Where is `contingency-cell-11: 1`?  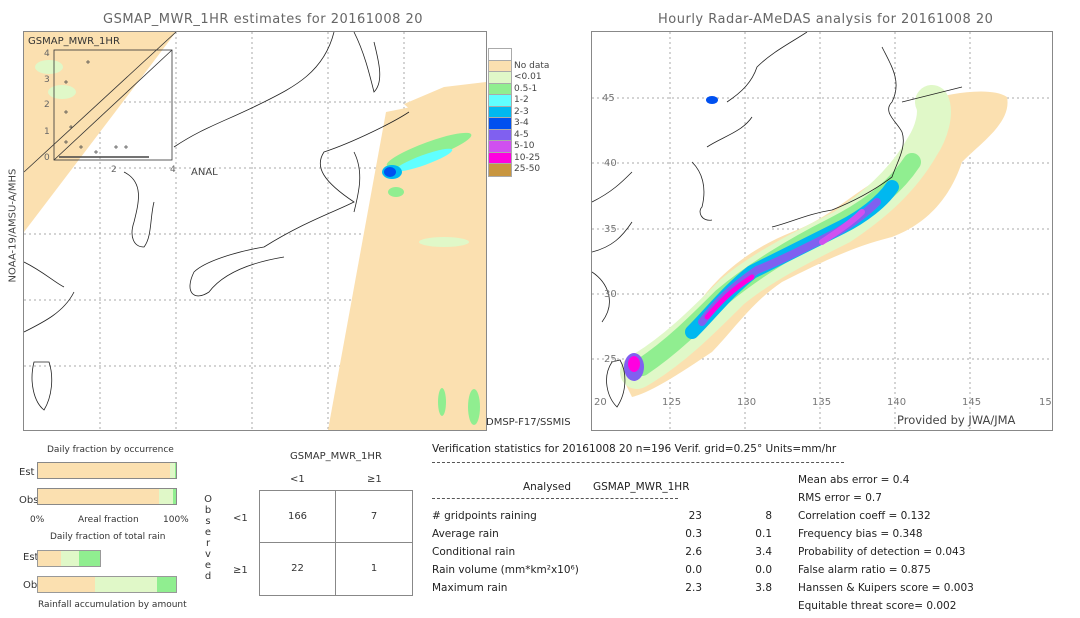
contingency-cell-11: 1 is located at coordinates (374, 568).